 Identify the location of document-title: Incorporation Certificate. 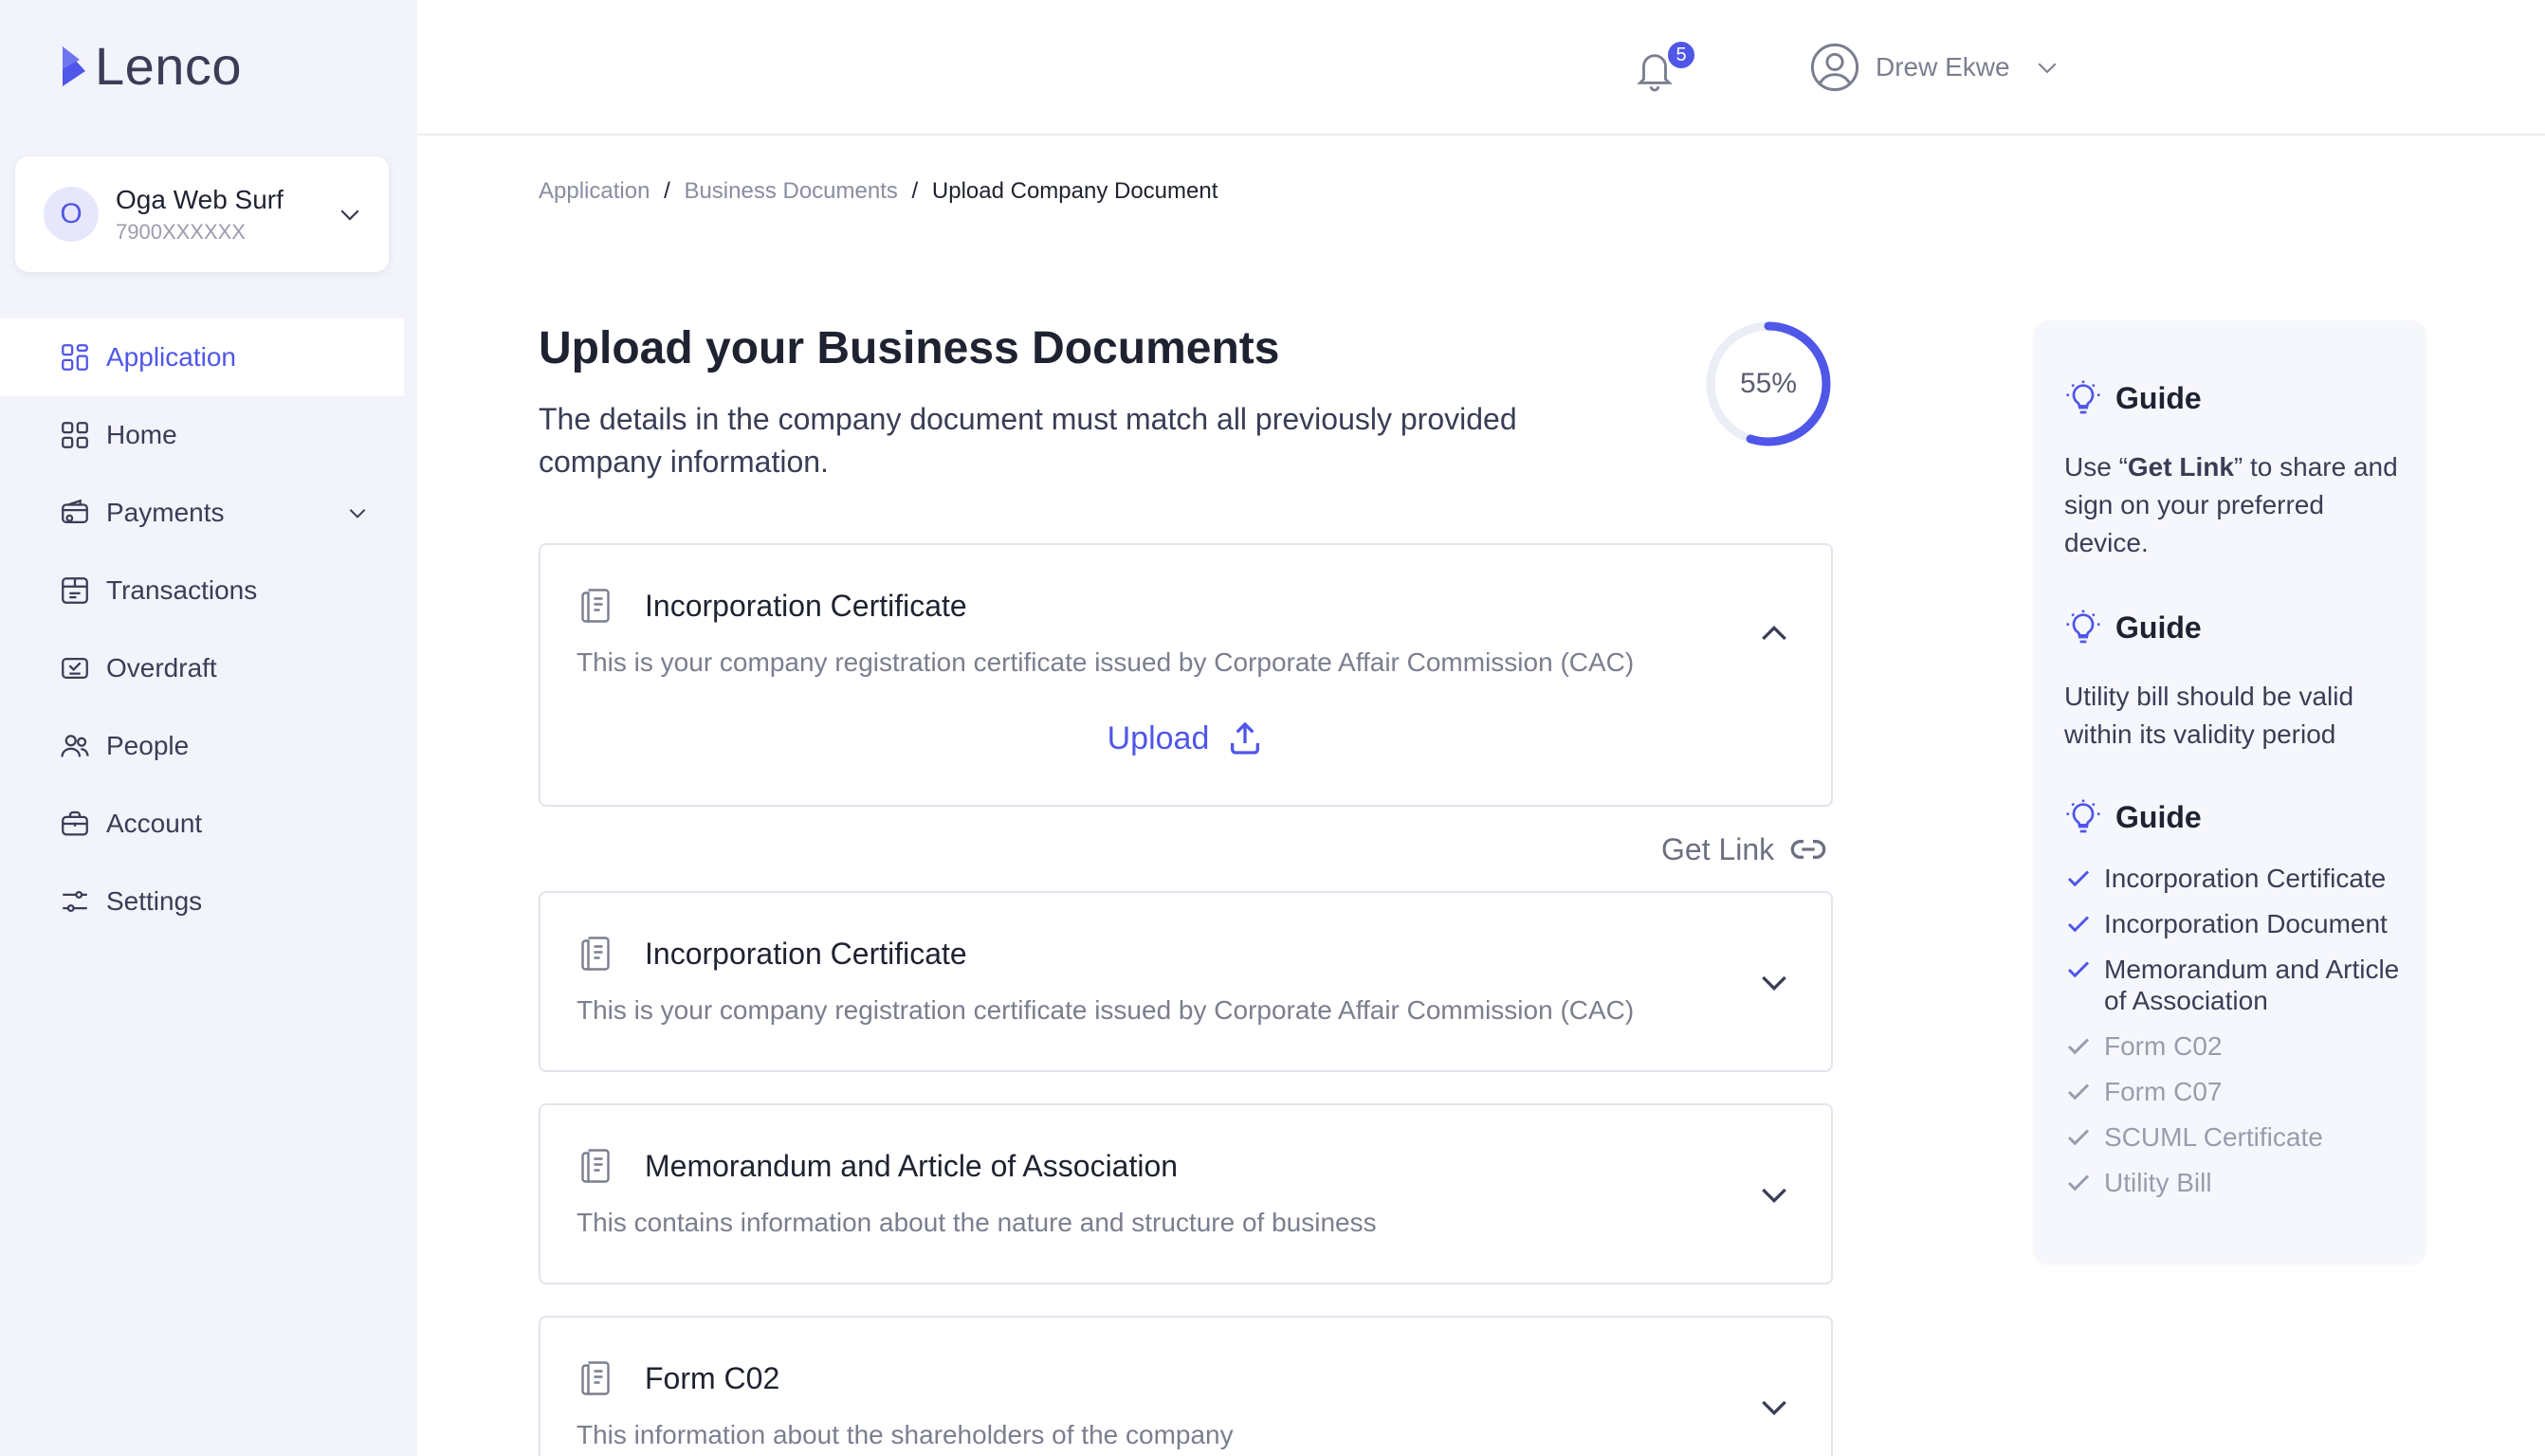
(806, 606).